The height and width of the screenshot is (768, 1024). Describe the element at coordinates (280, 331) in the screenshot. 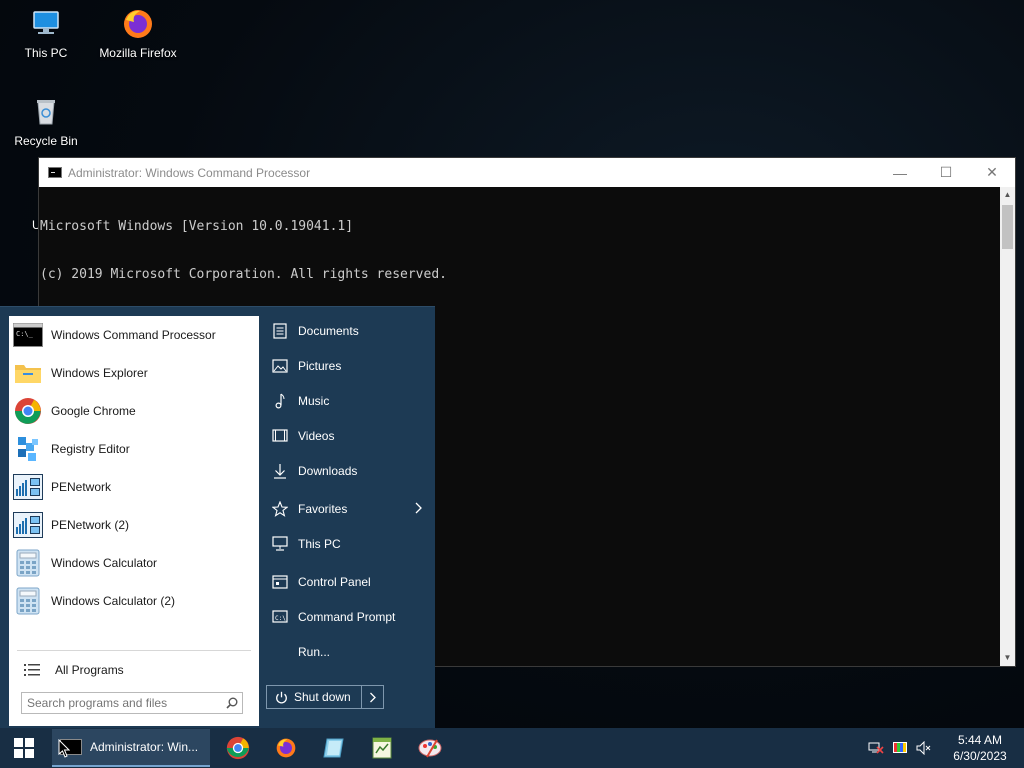

I see `documents-icon` at that location.